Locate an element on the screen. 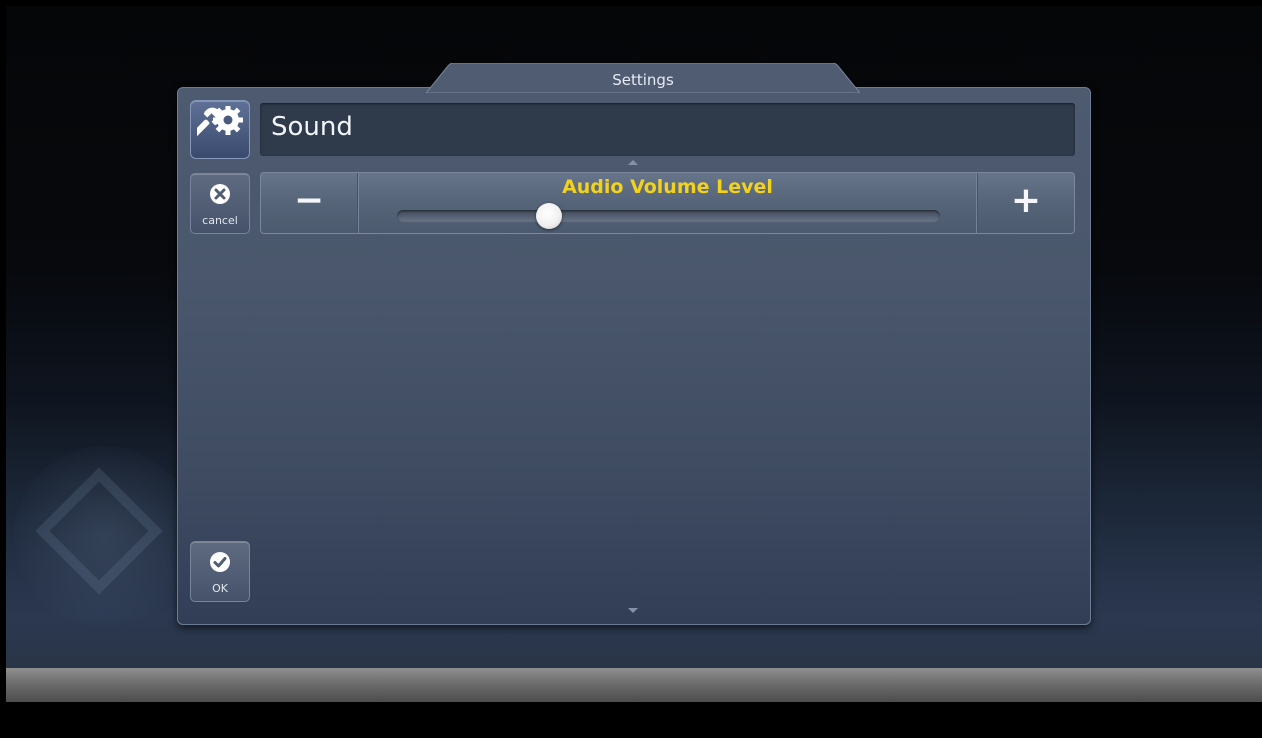 Image resolution: width=1262 pixels, height=738 pixels. cancel-button: cancel is located at coordinates (220, 203).